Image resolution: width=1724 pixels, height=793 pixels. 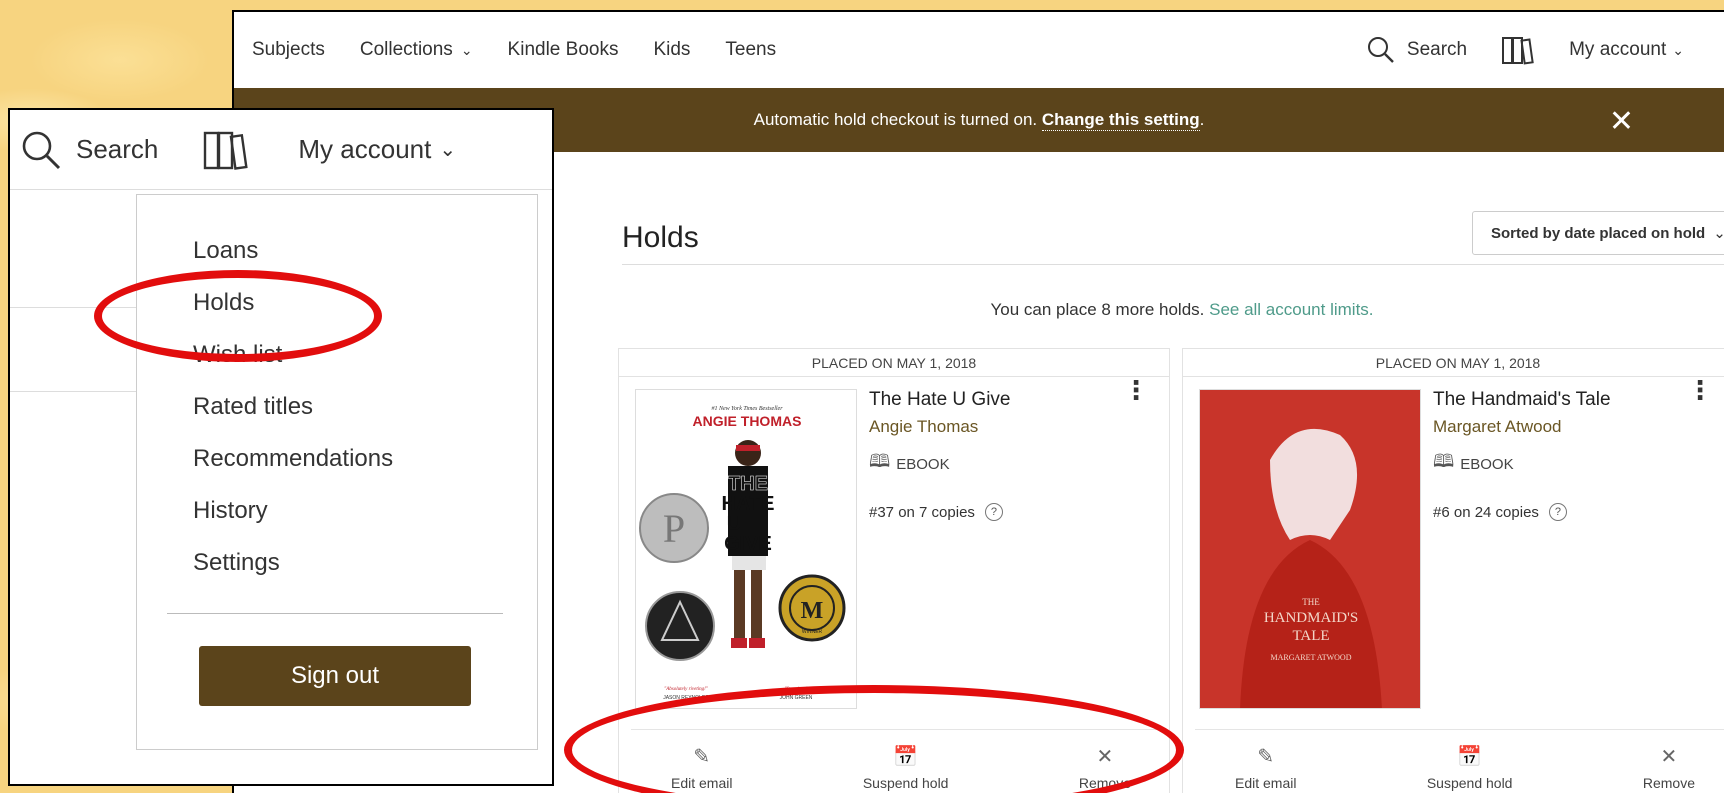 What do you see at coordinates (1120, 120) in the screenshot?
I see `change-setting-link: Change this setting` at bounding box center [1120, 120].